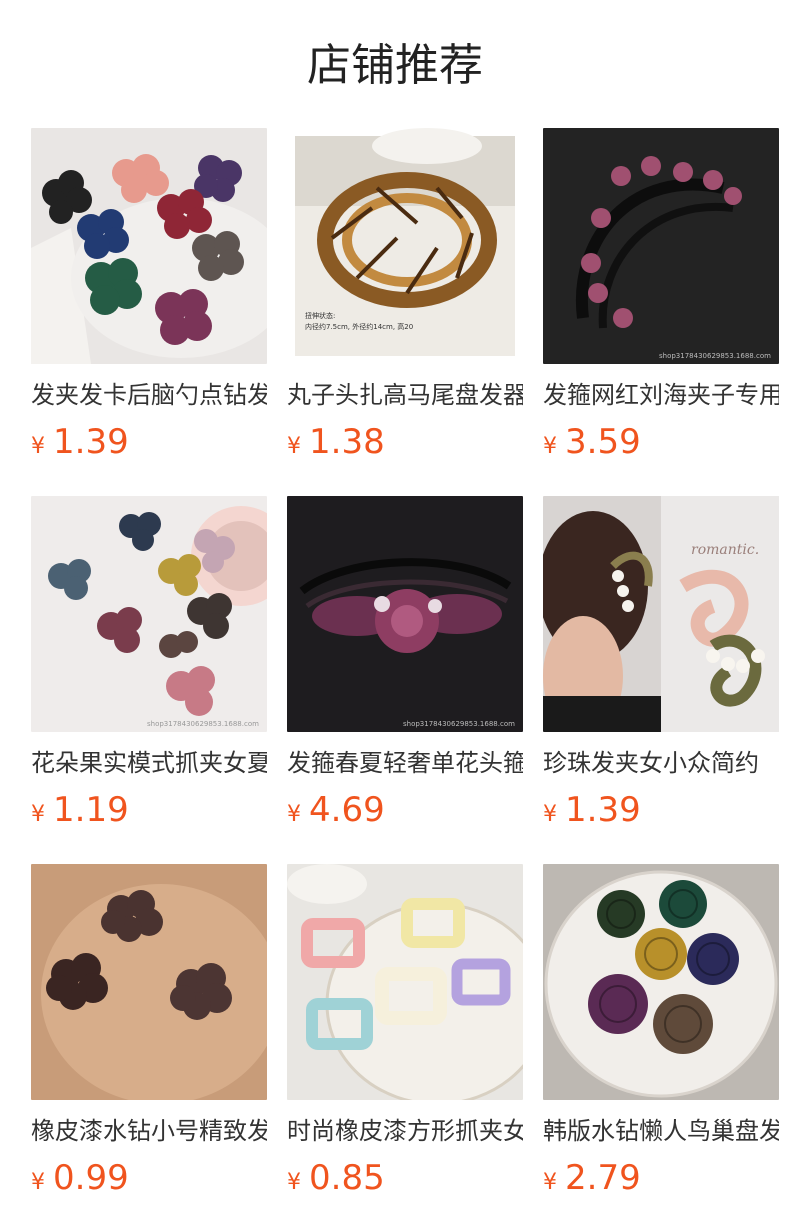 This screenshot has width=790, height=1232. Describe the element at coordinates (405, 395) in the screenshot. I see `product-name: 丸子头扎高马尾盘发器` at that location.